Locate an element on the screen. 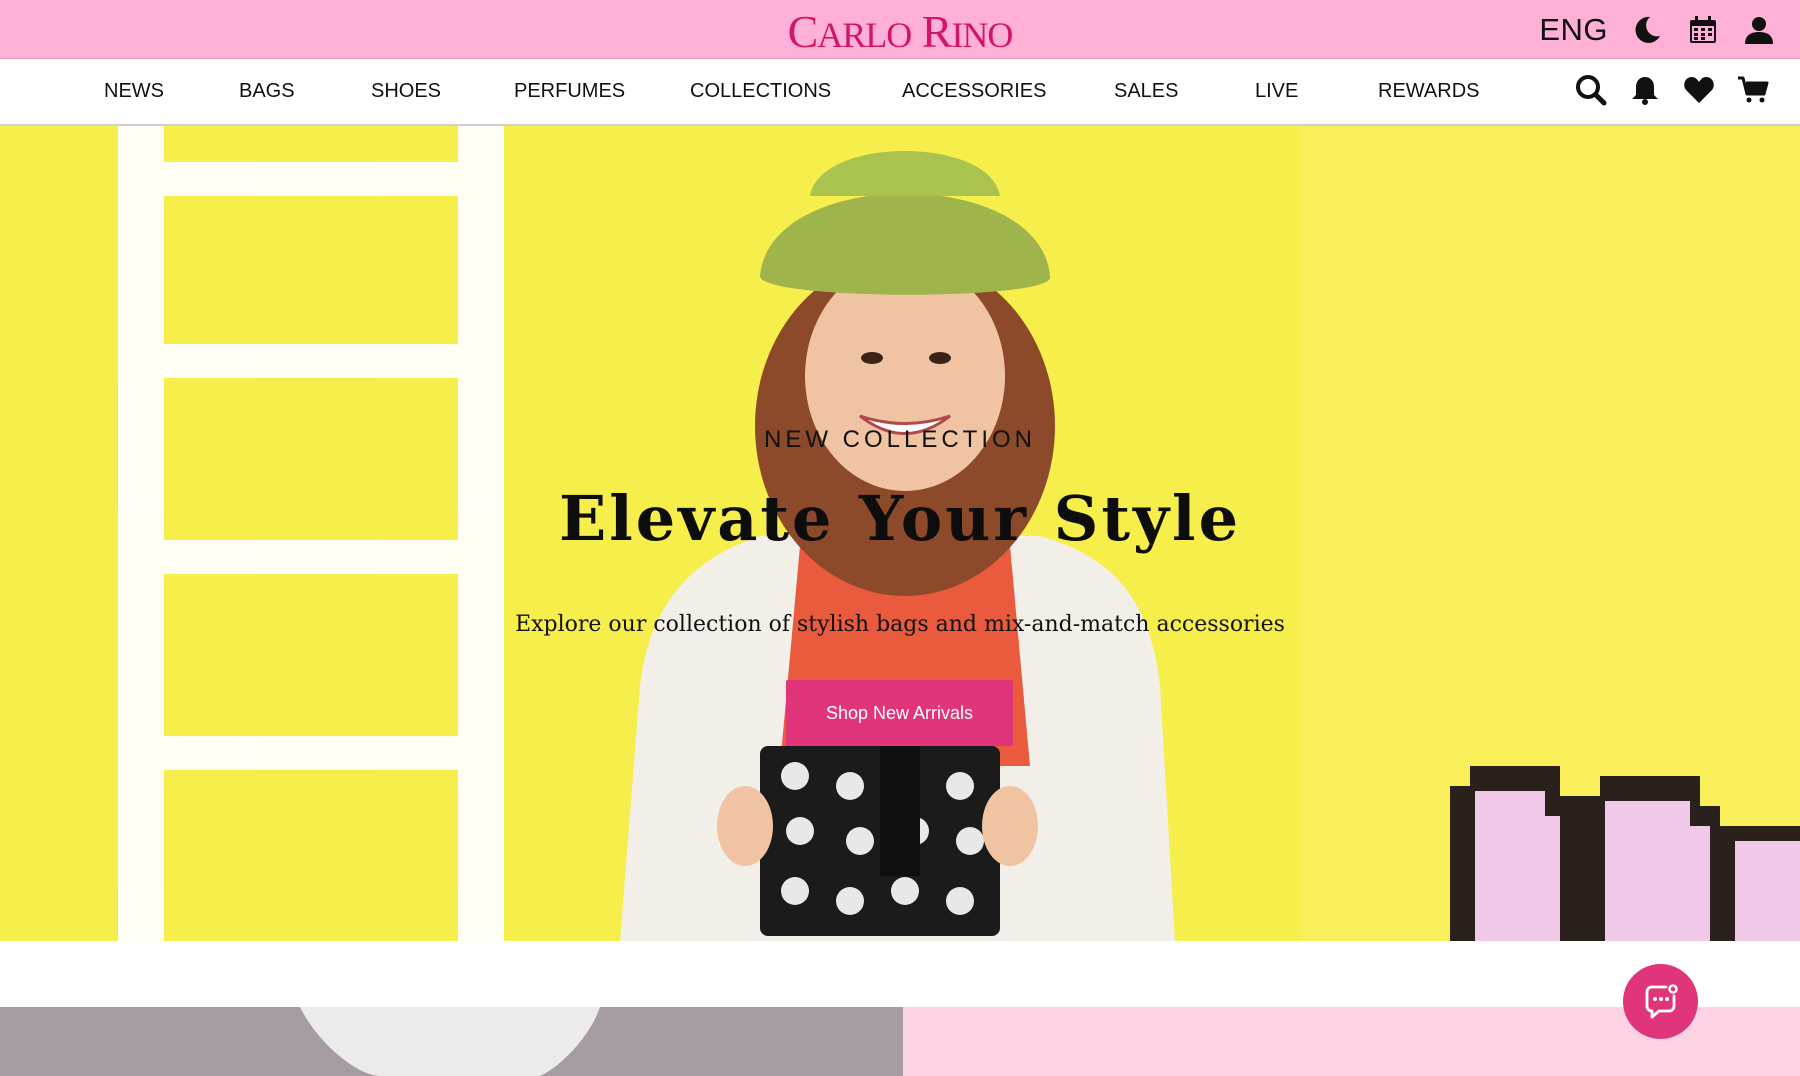 The height and width of the screenshot is (1076, 1800). search-icon is located at coordinates (1591, 90).